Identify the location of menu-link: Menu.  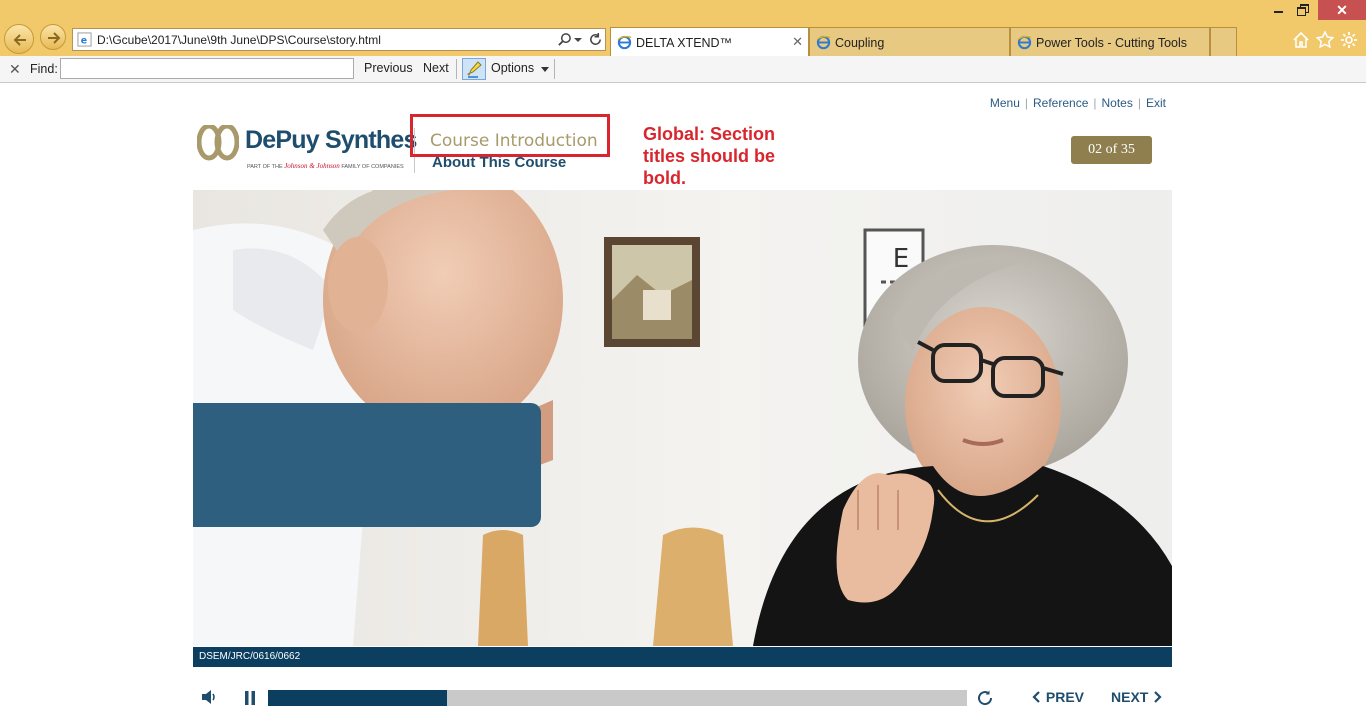
(1005, 103).